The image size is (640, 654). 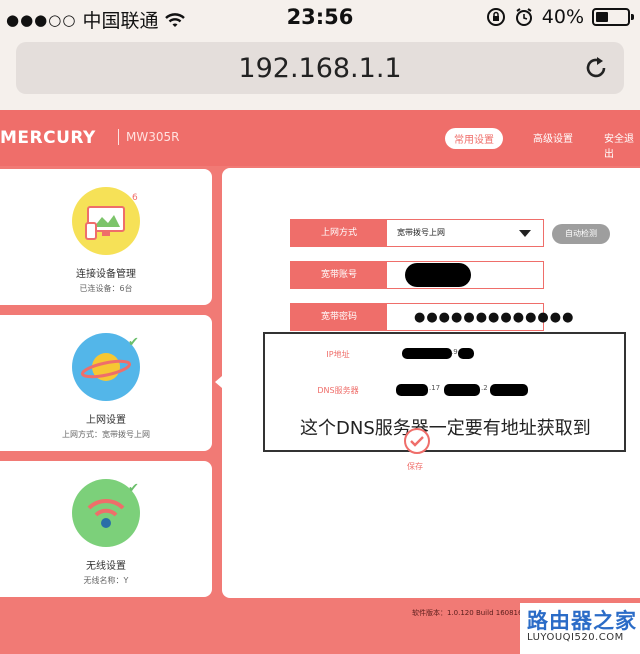 I want to click on tab-advanced-settings: 高级设置, so click(x=553, y=137).